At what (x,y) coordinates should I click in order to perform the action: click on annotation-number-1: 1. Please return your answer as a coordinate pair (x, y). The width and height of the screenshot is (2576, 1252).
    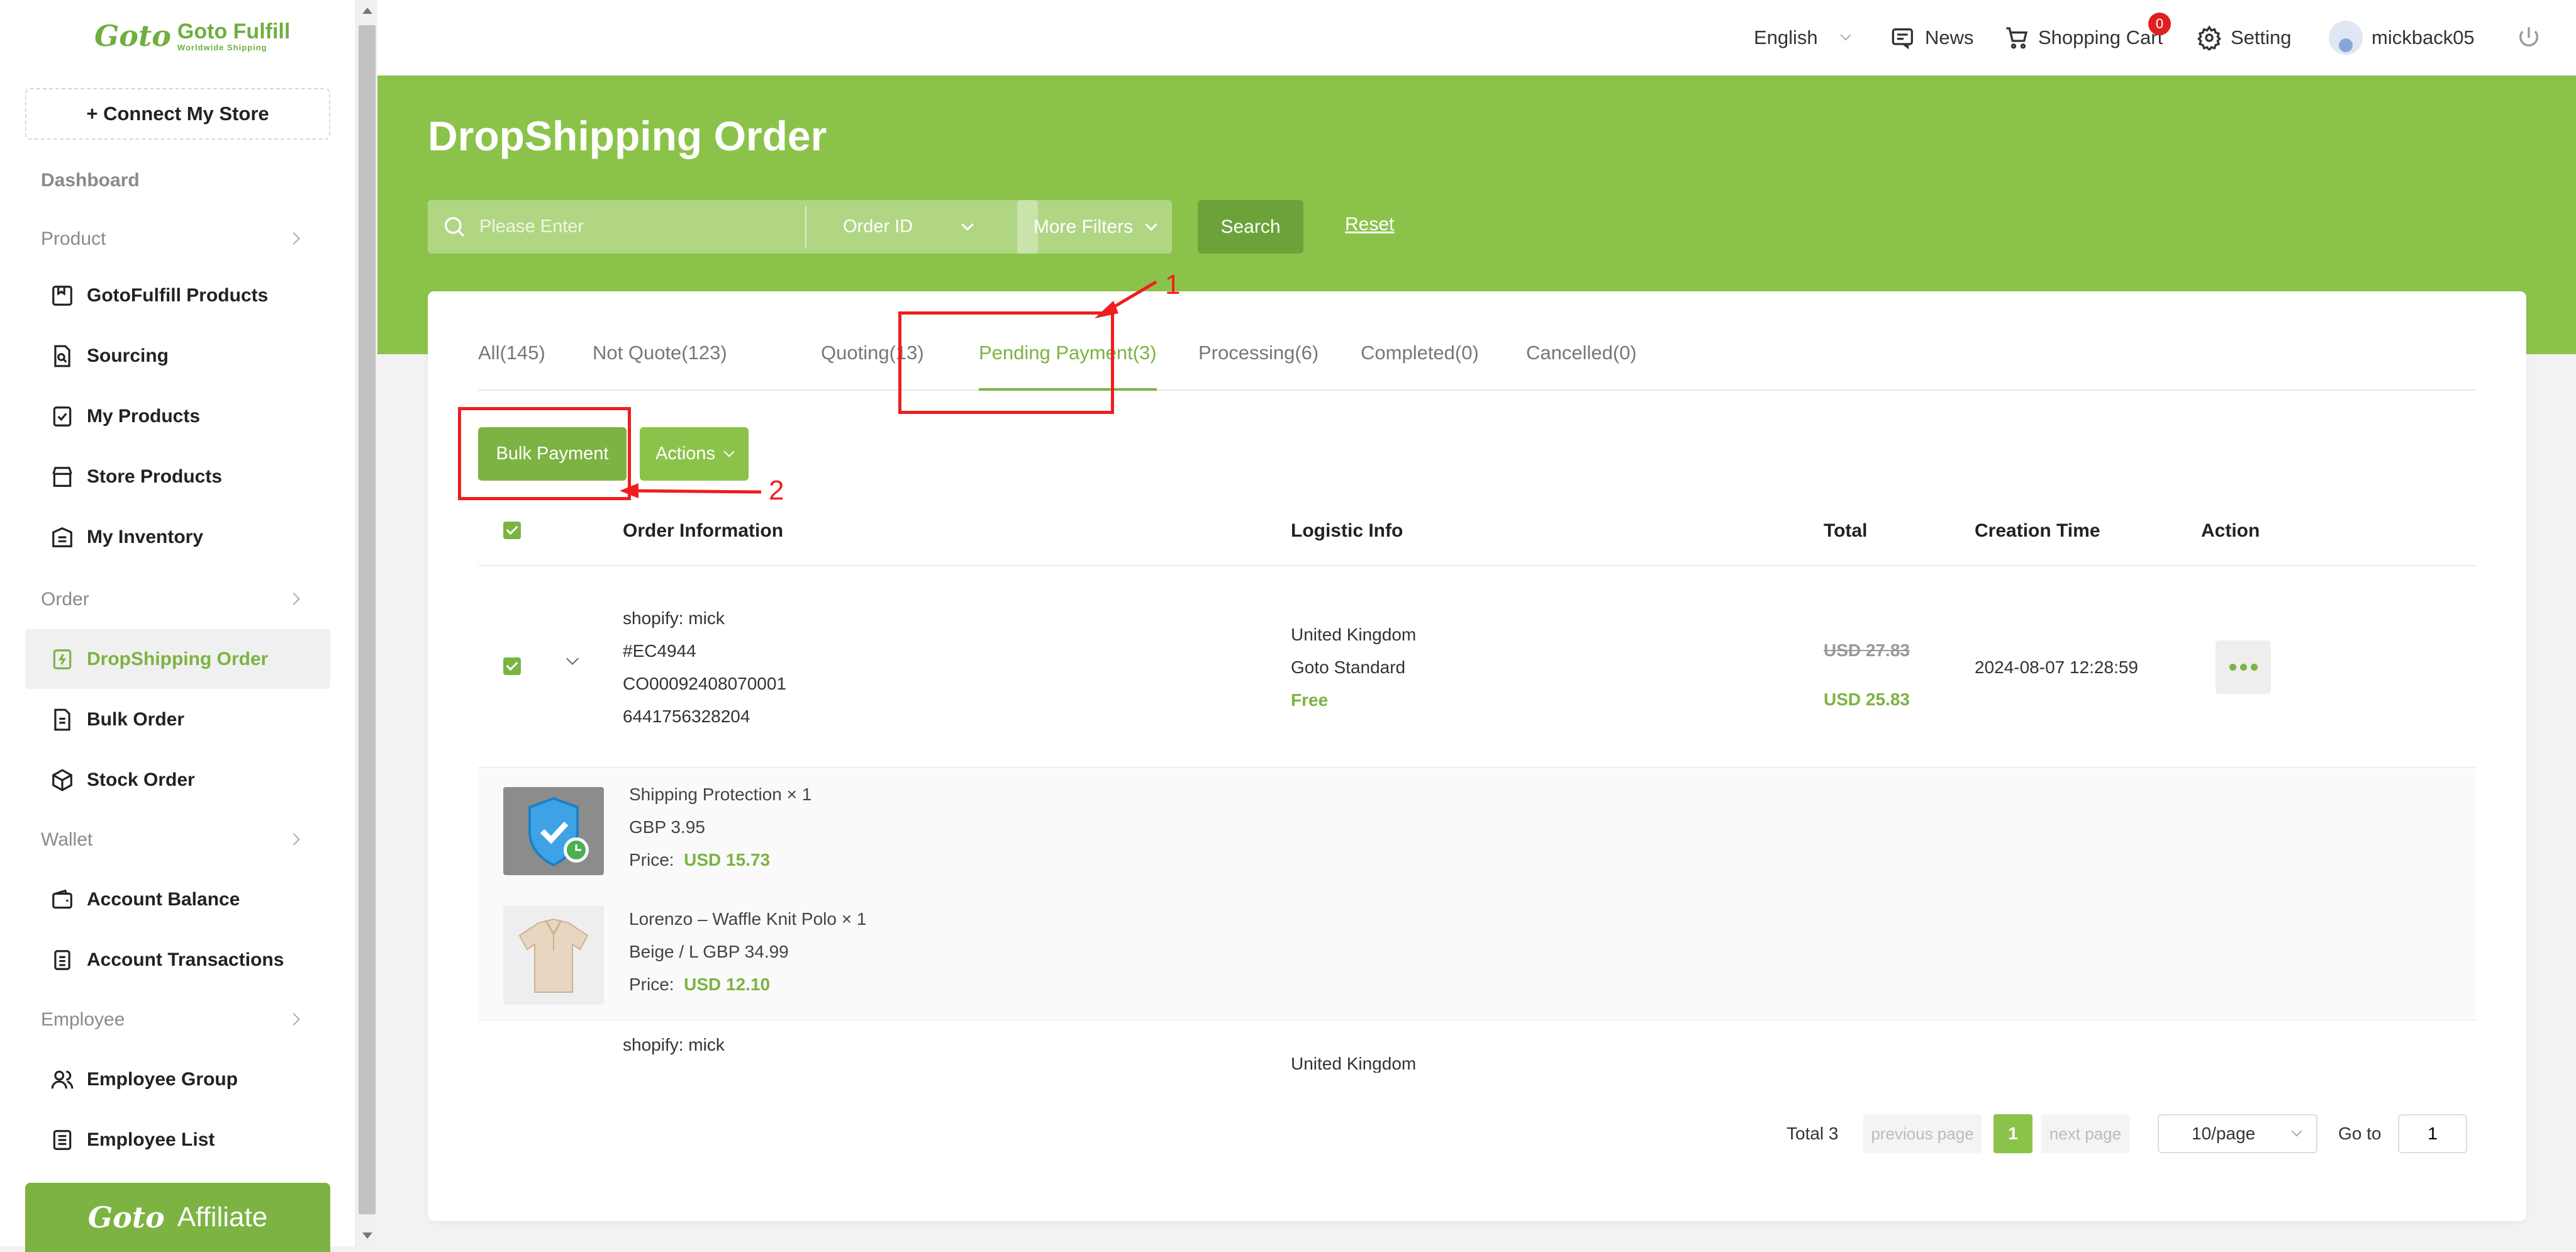
    Looking at the image, I should click on (1173, 284).